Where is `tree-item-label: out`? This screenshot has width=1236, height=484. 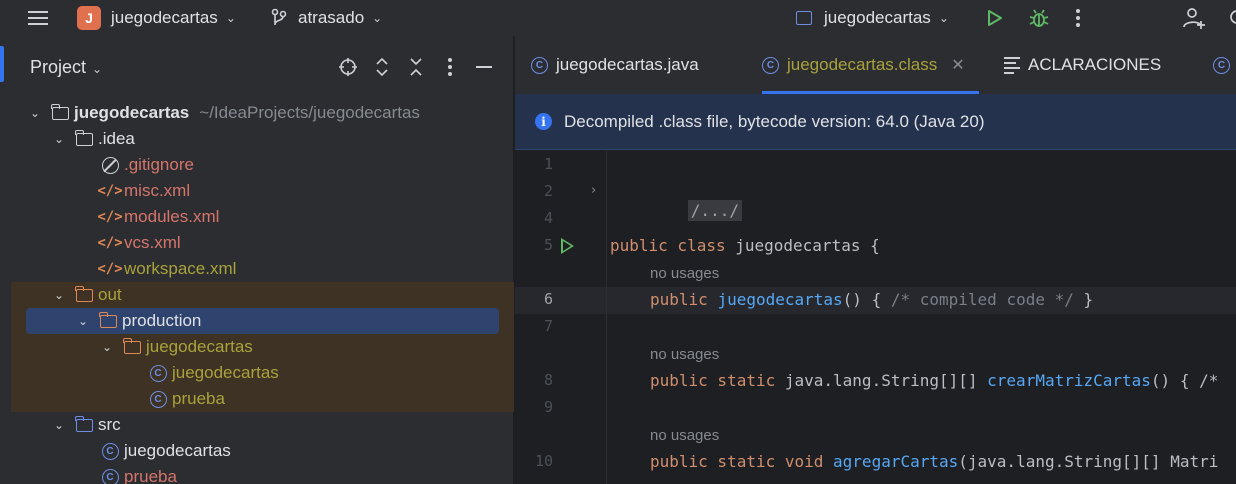 tree-item-label: out is located at coordinates (110, 294).